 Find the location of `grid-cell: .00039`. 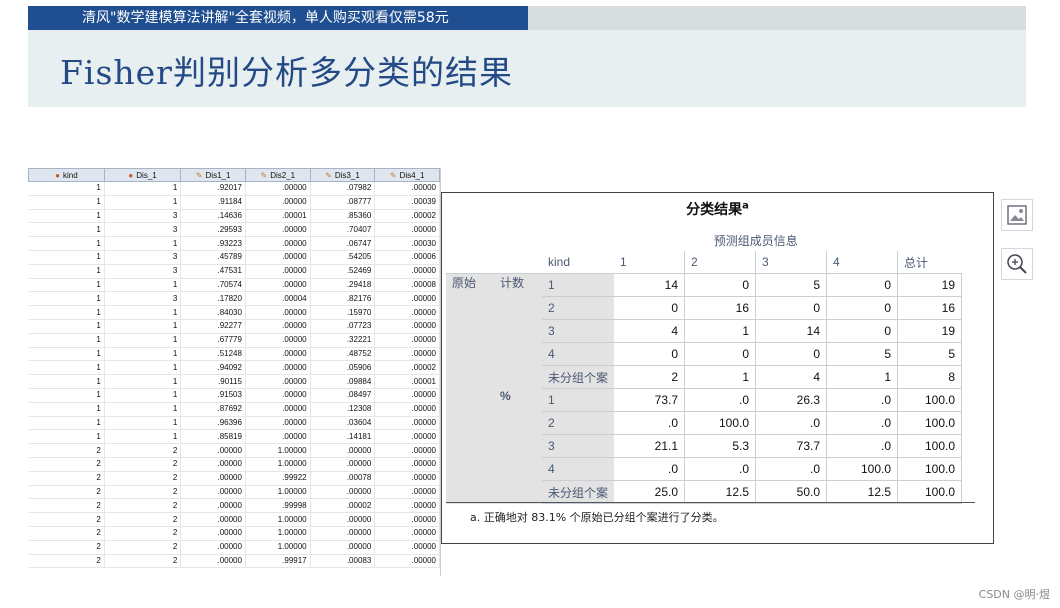

grid-cell: .00039 is located at coordinates (407, 202).